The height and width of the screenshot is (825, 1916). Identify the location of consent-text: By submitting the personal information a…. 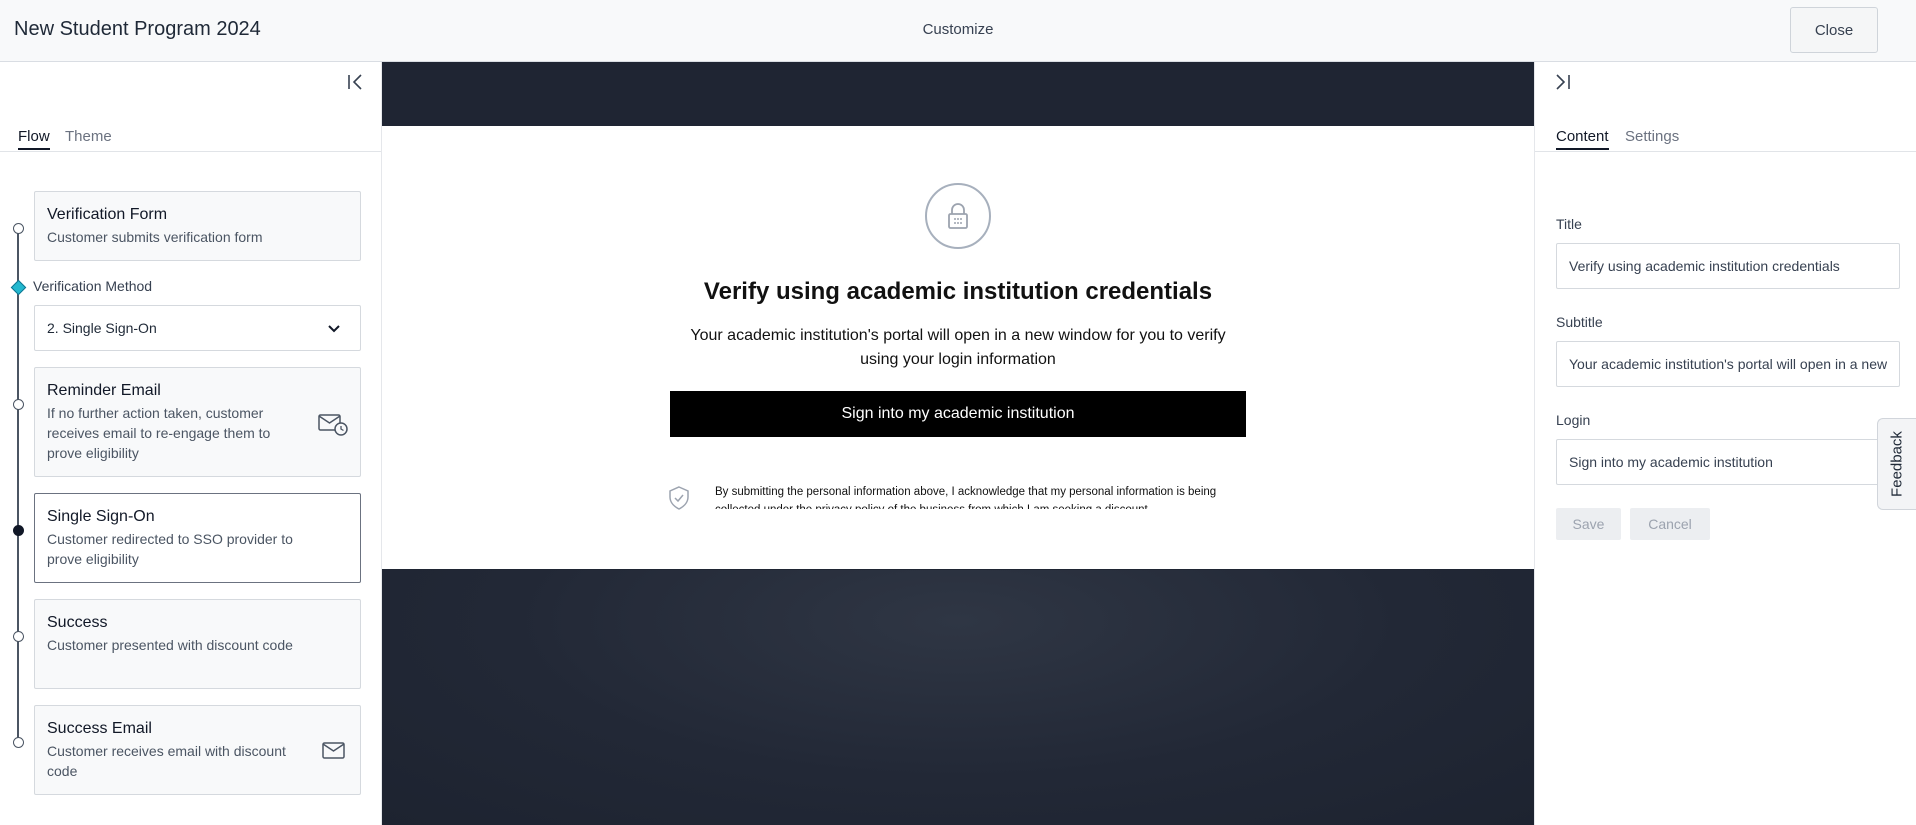
(966, 497).